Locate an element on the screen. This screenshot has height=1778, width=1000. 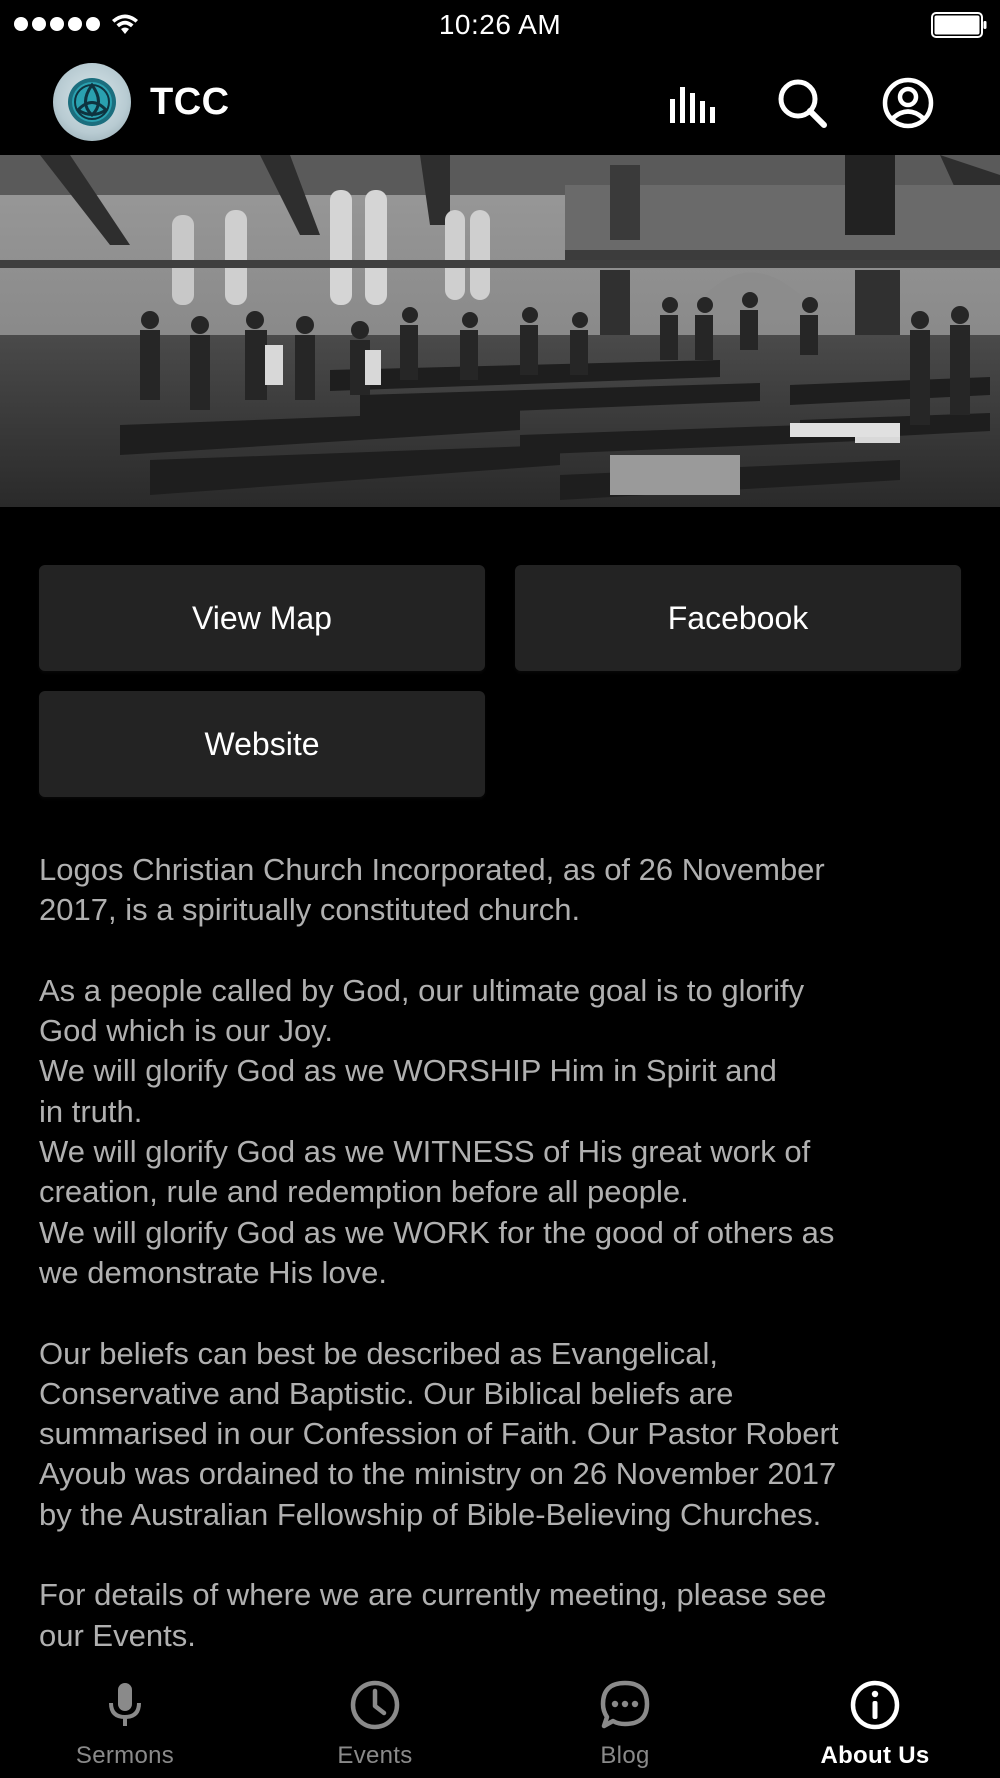
church-logo is located at coordinates (92, 102).